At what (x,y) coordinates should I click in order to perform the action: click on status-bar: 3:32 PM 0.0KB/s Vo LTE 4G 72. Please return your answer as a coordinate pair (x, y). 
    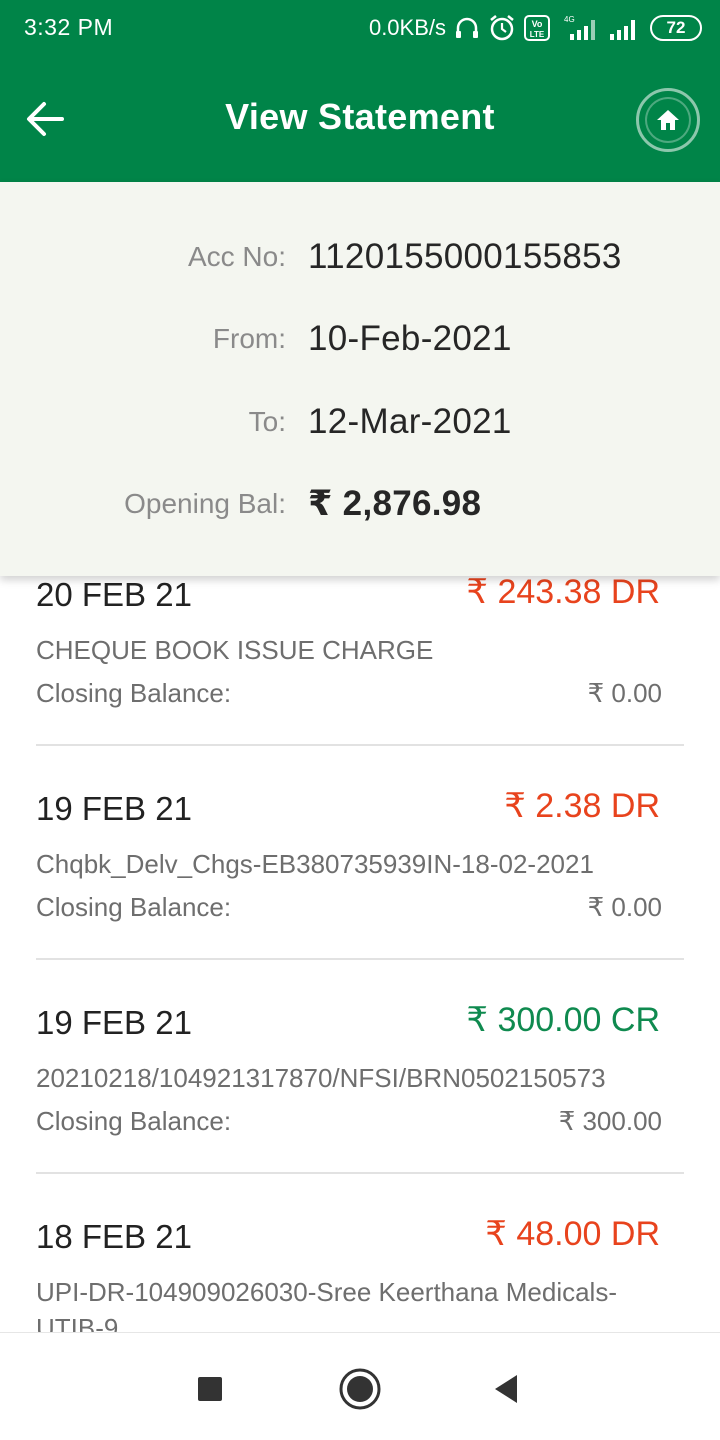
    Looking at the image, I should click on (360, 28).